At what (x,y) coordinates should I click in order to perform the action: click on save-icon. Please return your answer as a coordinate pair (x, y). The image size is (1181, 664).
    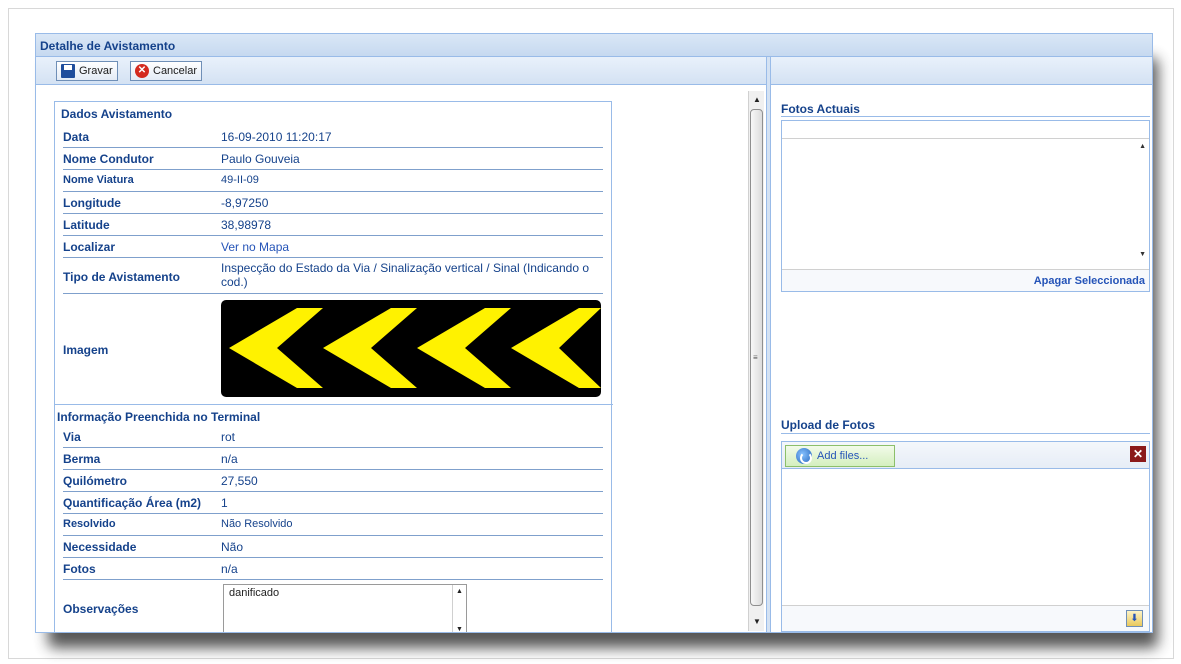
    Looking at the image, I should click on (68, 71).